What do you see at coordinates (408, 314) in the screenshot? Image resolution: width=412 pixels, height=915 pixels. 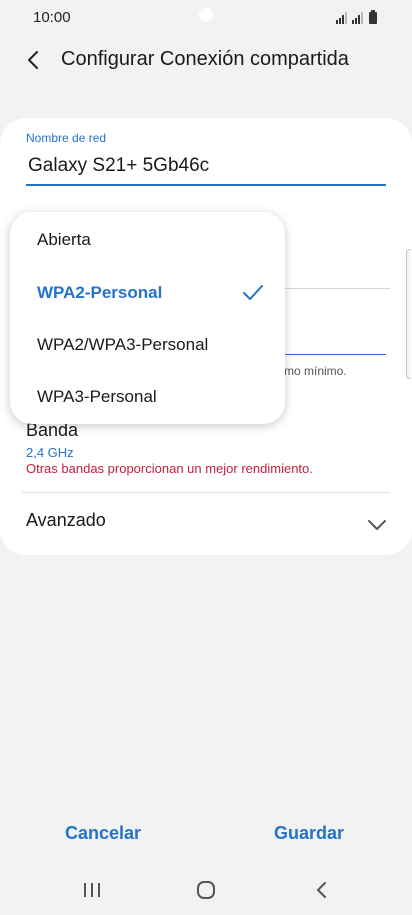 I see `scroll-indicator` at bounding box center [408, 314].